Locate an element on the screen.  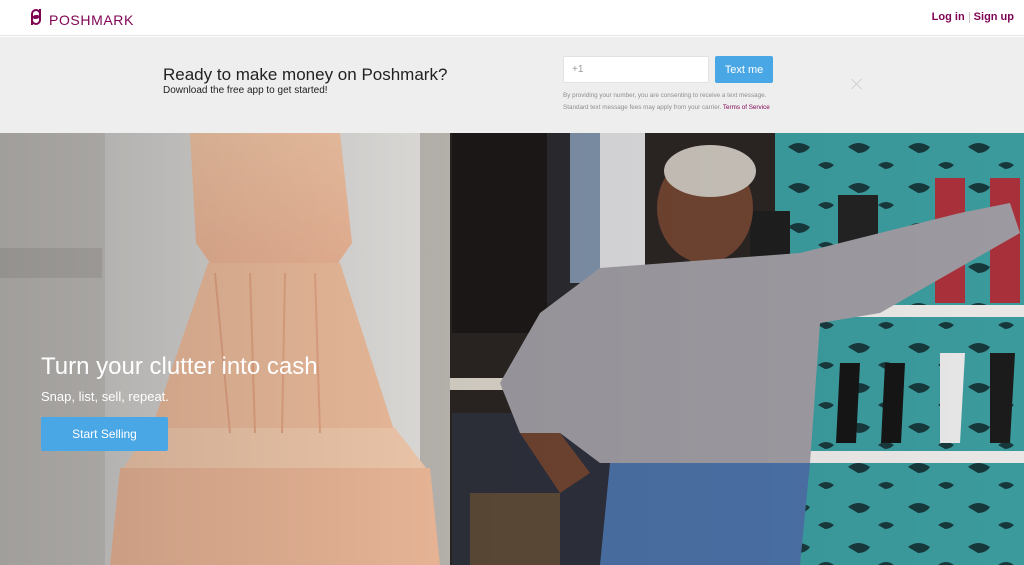
top-header: POSHMARK Log in Sign up is located at coordinates (512, 18).